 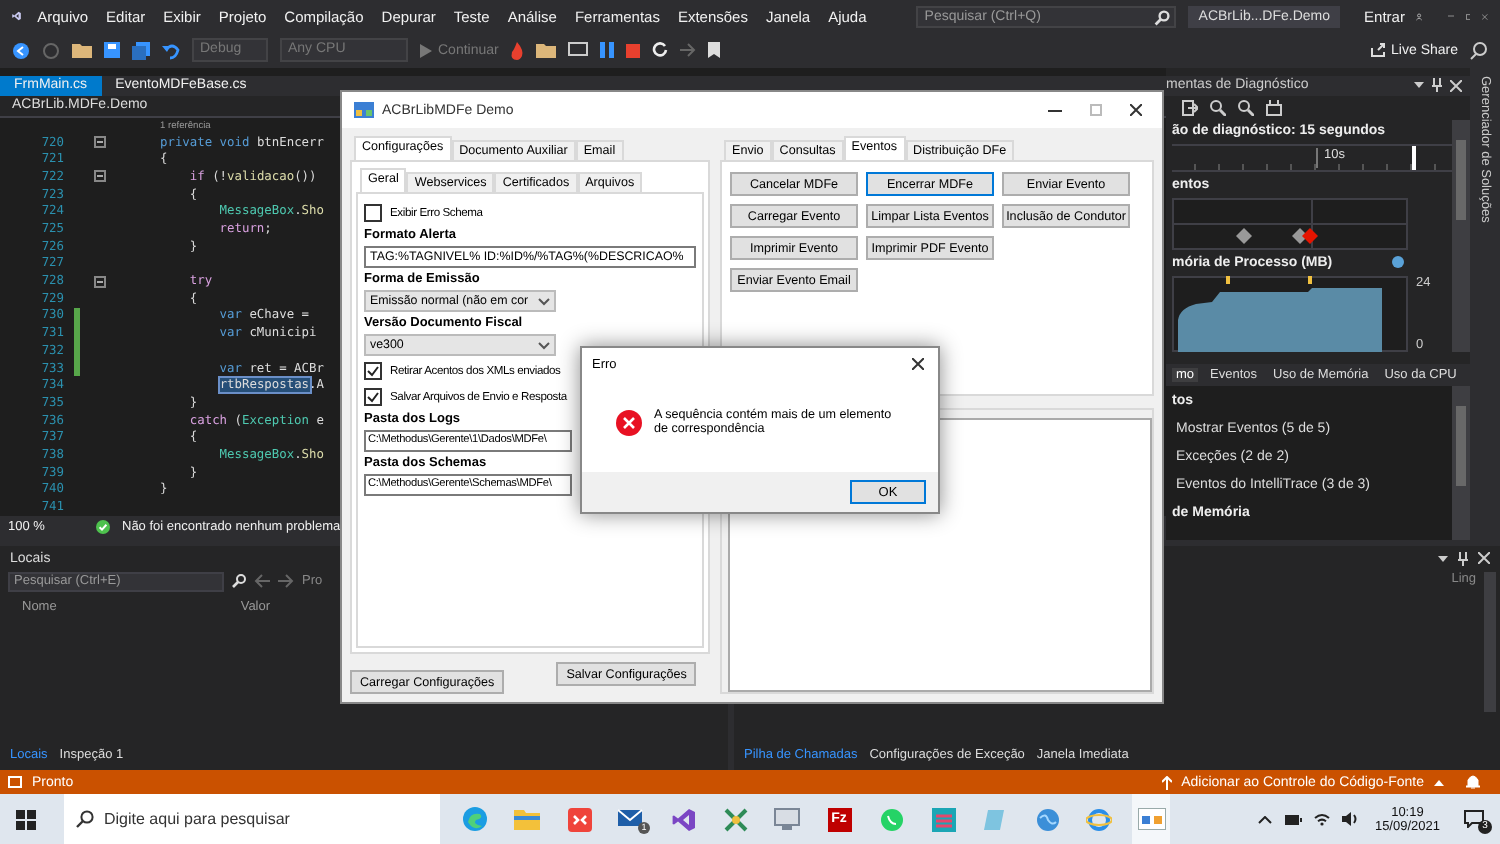 What do you see at coordinates (15, 782) in the screenshot?
I see `window-icon` at bounding box center [15, 782].